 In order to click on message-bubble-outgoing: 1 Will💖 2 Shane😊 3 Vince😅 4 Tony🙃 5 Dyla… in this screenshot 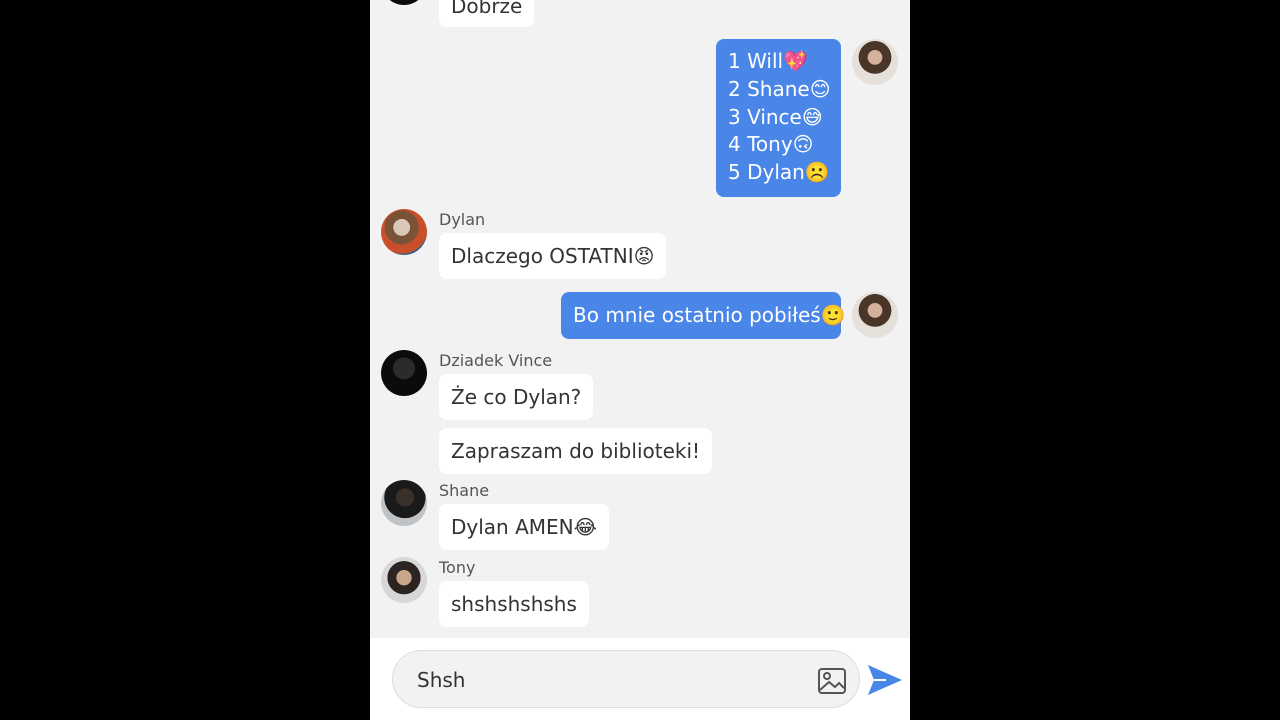, I will do `click(778, 118)`.